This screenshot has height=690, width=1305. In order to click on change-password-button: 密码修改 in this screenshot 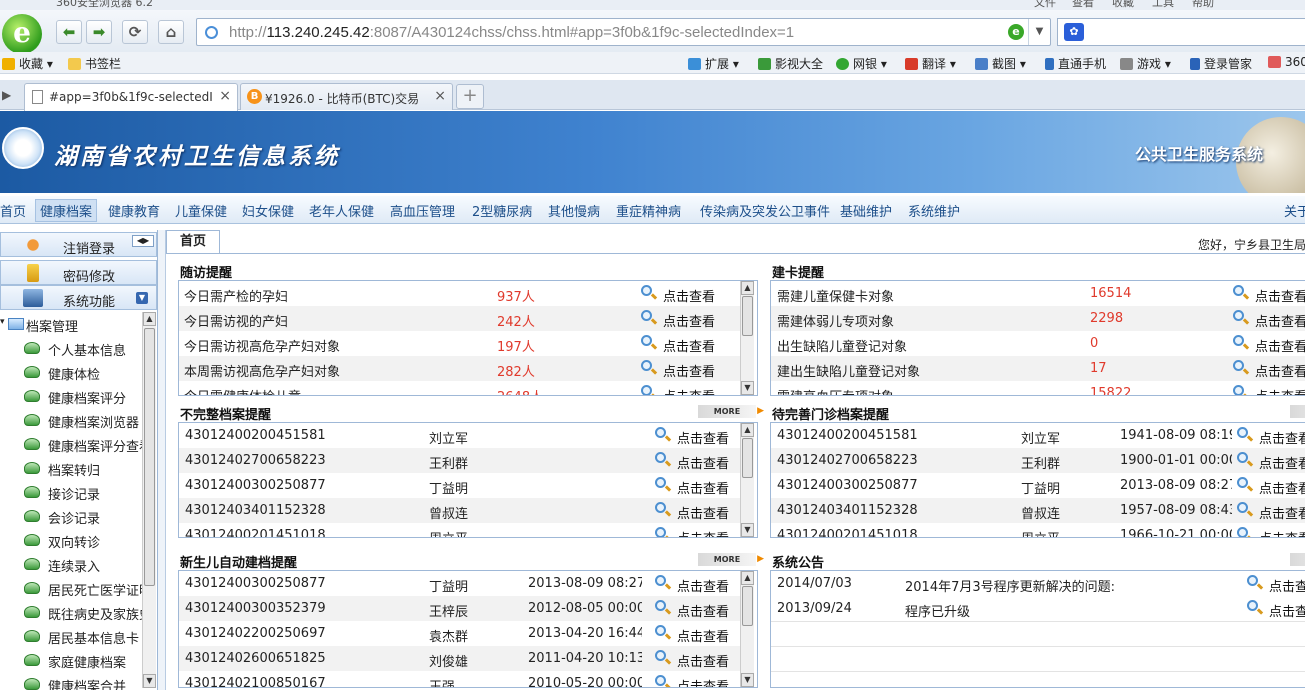, I will do `click(78, 272)`.